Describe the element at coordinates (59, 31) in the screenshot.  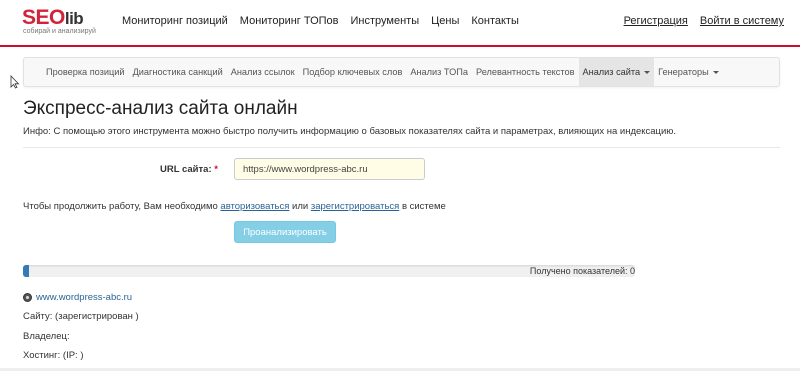
I see `logo-tagline: собирай и анализируй` at that location.